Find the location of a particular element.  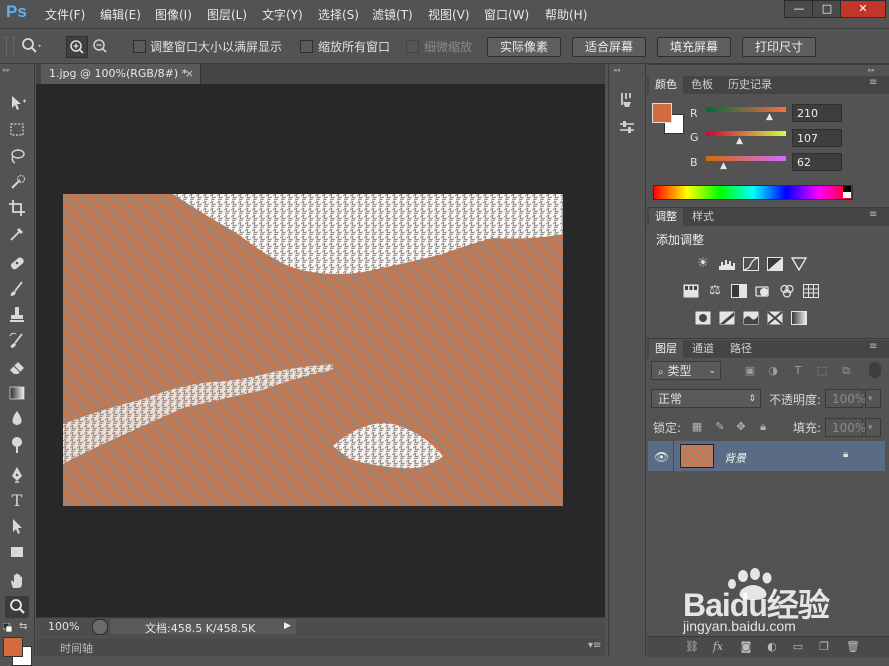

menu-edit: 编辑(E) is located at coordinates (120, 14).